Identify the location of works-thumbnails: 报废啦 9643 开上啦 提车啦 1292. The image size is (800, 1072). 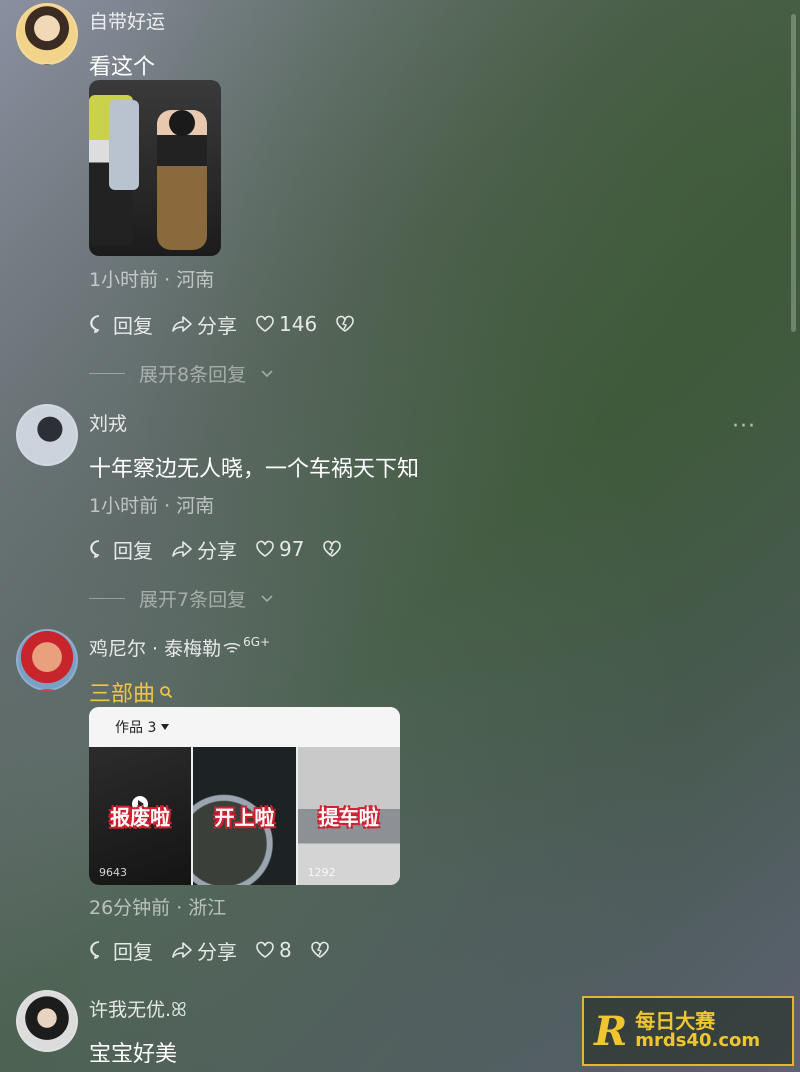
(244, 816).